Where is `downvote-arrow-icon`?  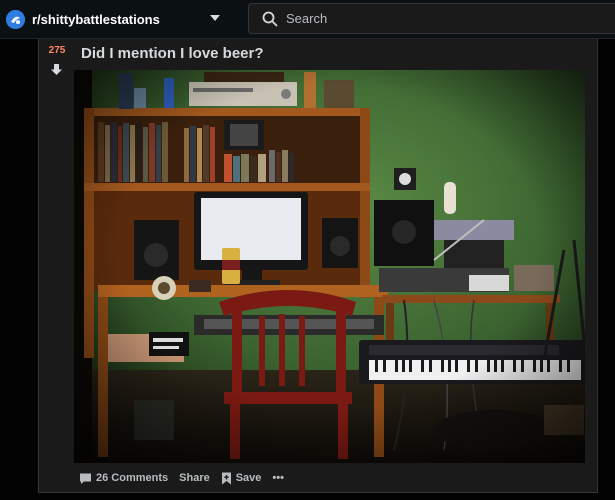 downvote-arrow-icon is located at coordinates (56, 69).